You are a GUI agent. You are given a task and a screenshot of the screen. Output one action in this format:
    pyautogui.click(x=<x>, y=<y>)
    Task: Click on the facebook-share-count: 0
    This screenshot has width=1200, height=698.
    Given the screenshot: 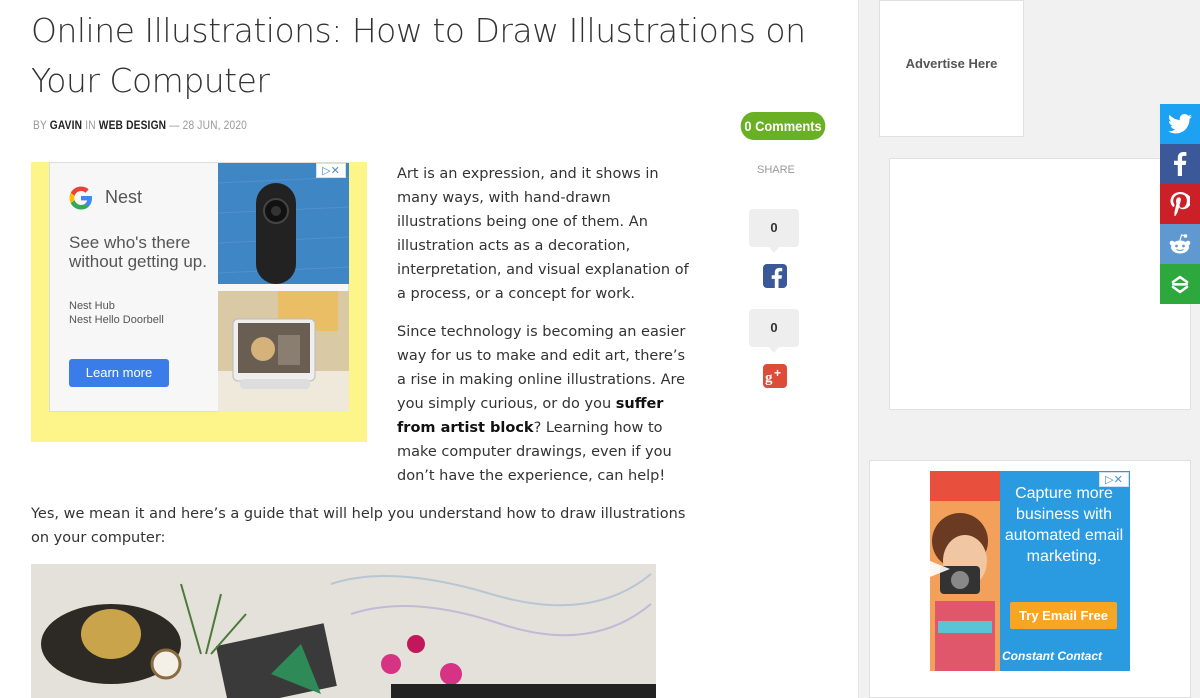 What is the action you would take?
    pyautogui.click(x=774, y=231)
    